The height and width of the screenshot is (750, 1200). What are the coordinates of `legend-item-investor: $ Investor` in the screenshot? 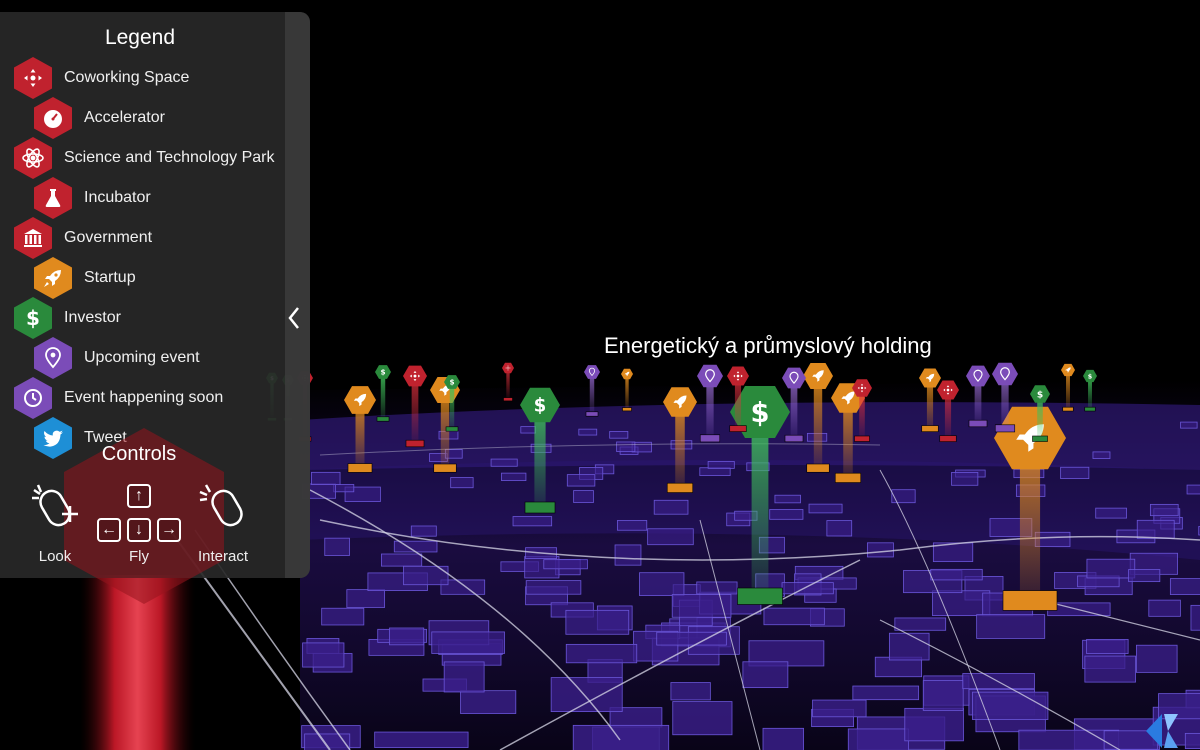 It's located at (67, 318).